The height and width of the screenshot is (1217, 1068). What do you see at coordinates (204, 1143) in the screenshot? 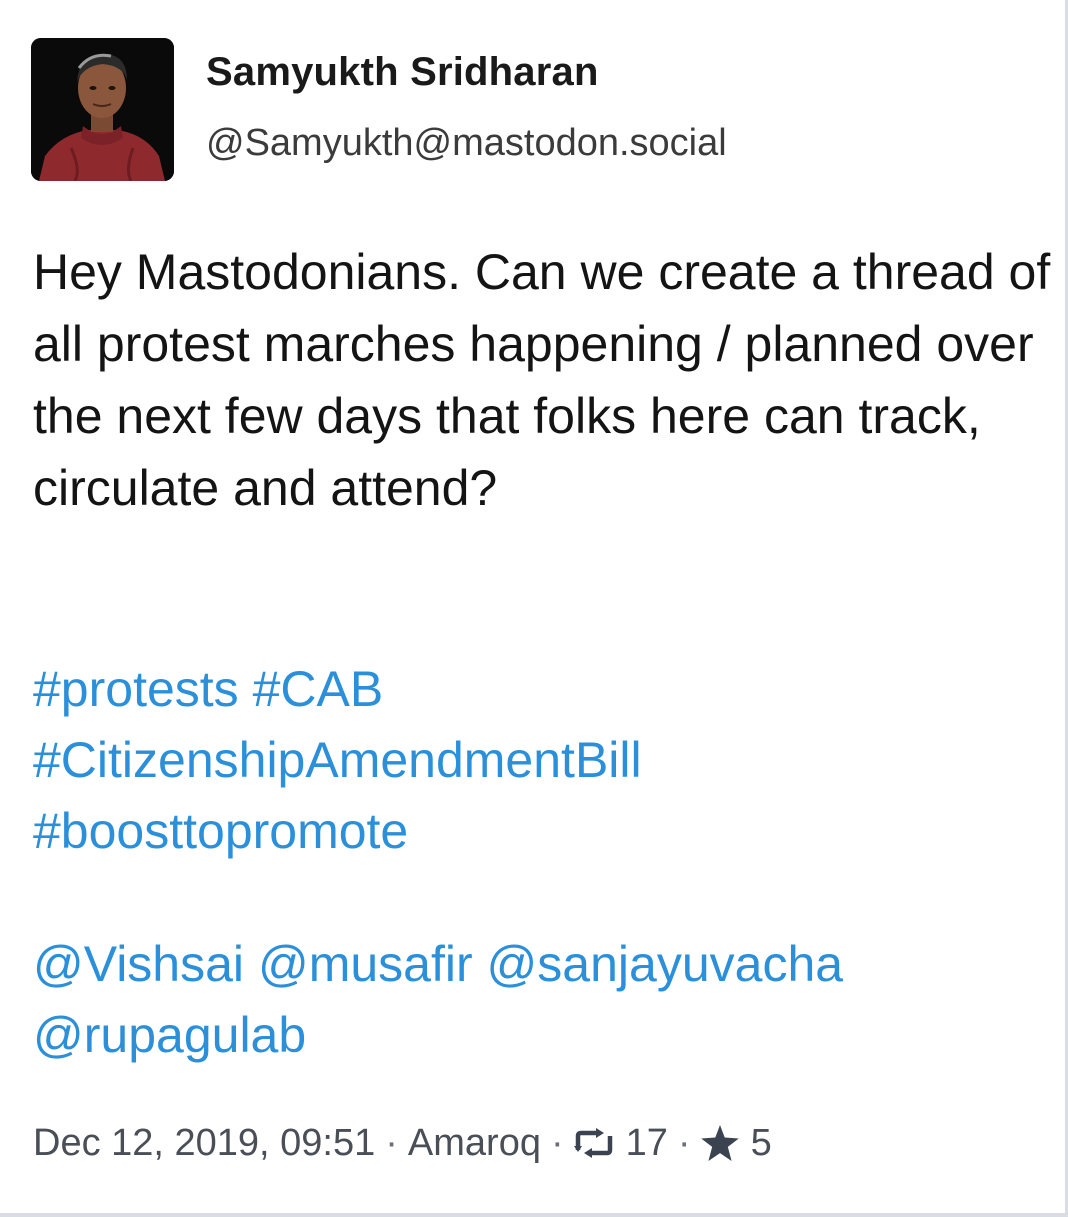
I see `status-timestamp: Dec 12, 2019, 09:51` at bounding box center [204, 1143].